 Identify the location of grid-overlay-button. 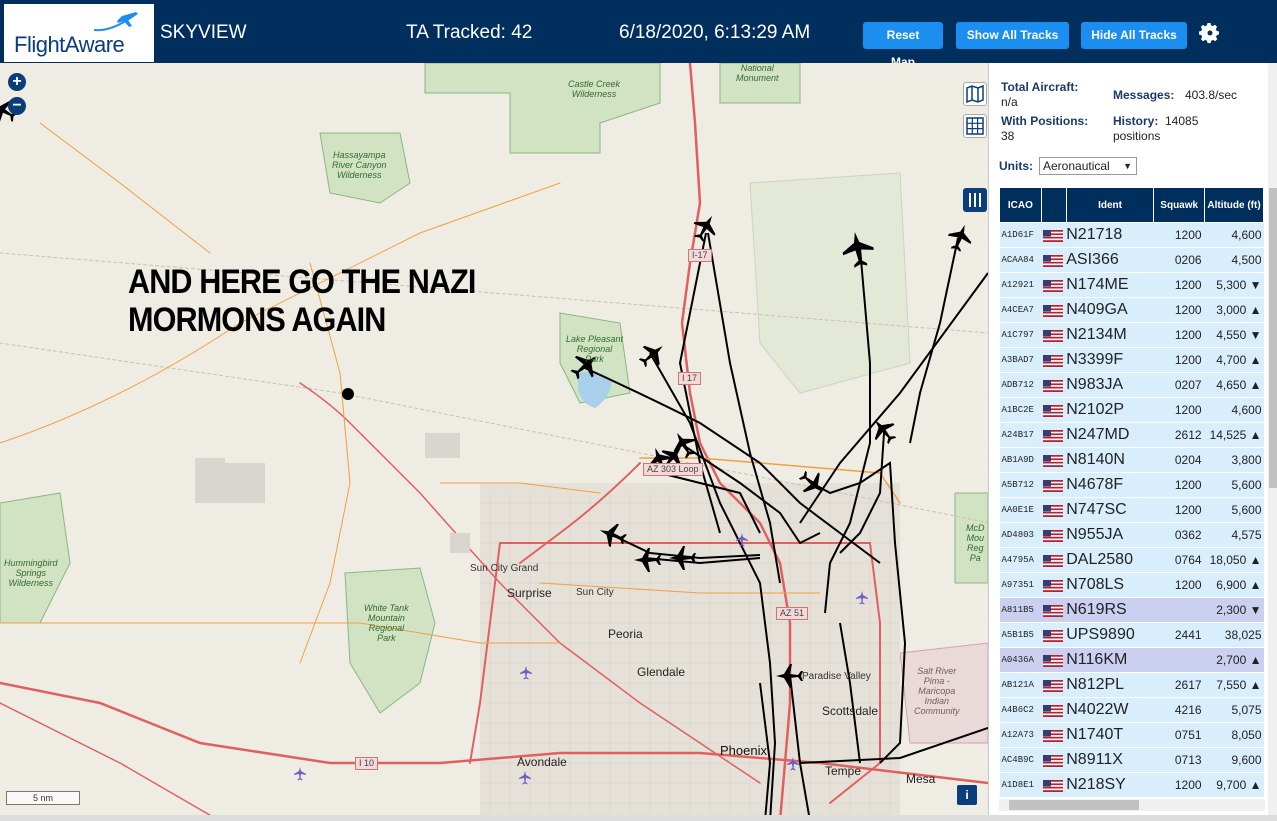
(975, 126).